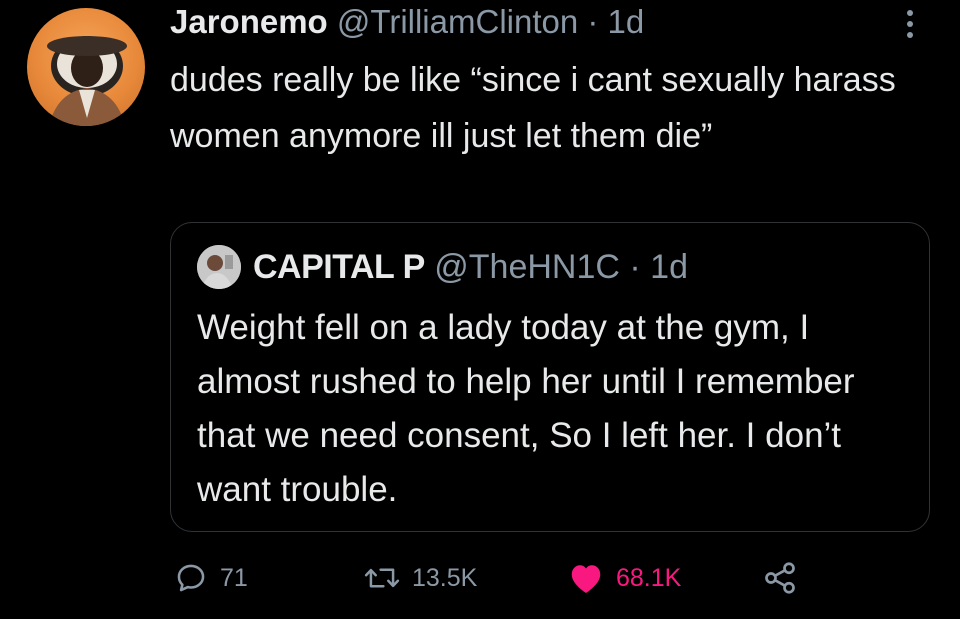  I want to click on quoted-author-handle: @TheHN1C, so click(527, 267).